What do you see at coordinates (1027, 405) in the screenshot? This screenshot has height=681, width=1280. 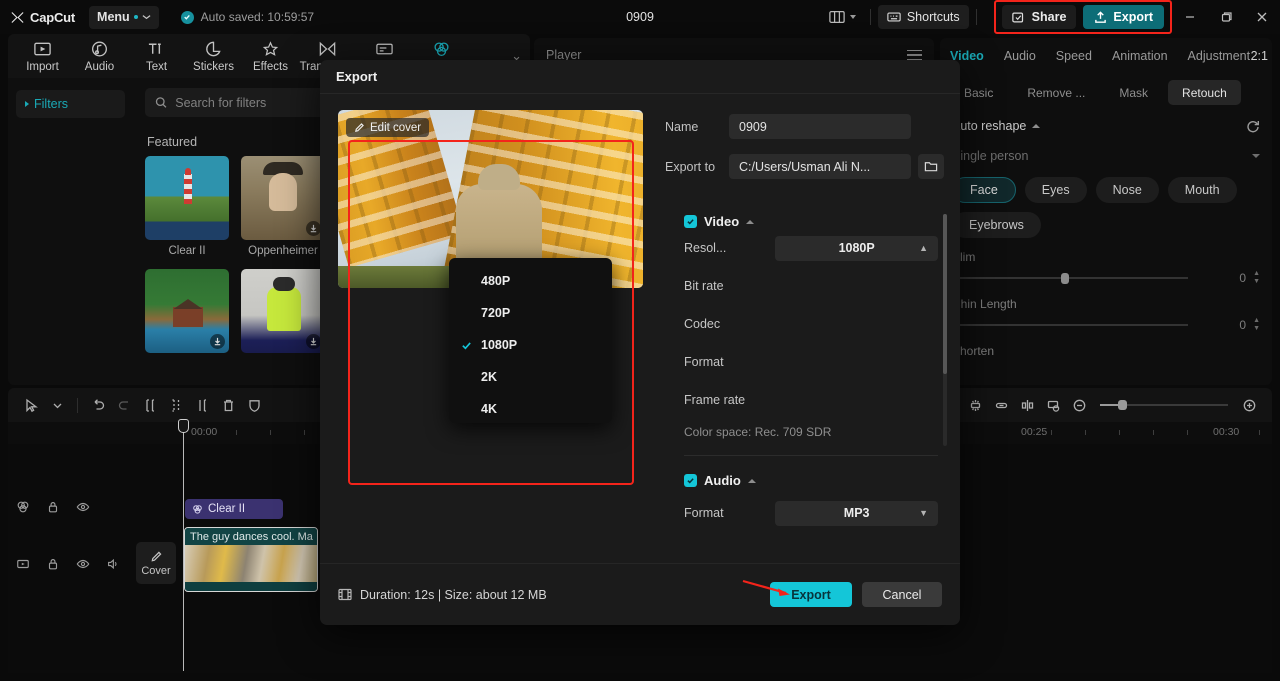 I see `mirror-button` at bounding box center [1027, 405].